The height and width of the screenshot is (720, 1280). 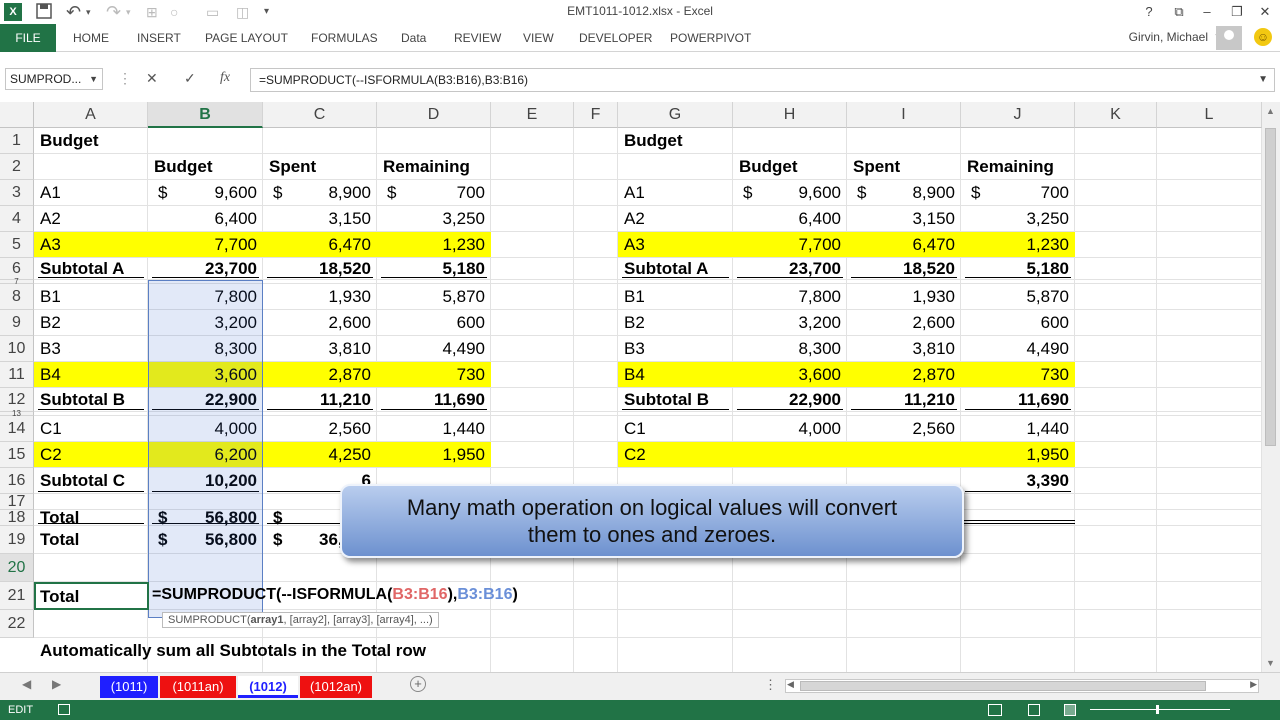 I want to click on left-table-row-label: B1, so click(x=91, y=297).